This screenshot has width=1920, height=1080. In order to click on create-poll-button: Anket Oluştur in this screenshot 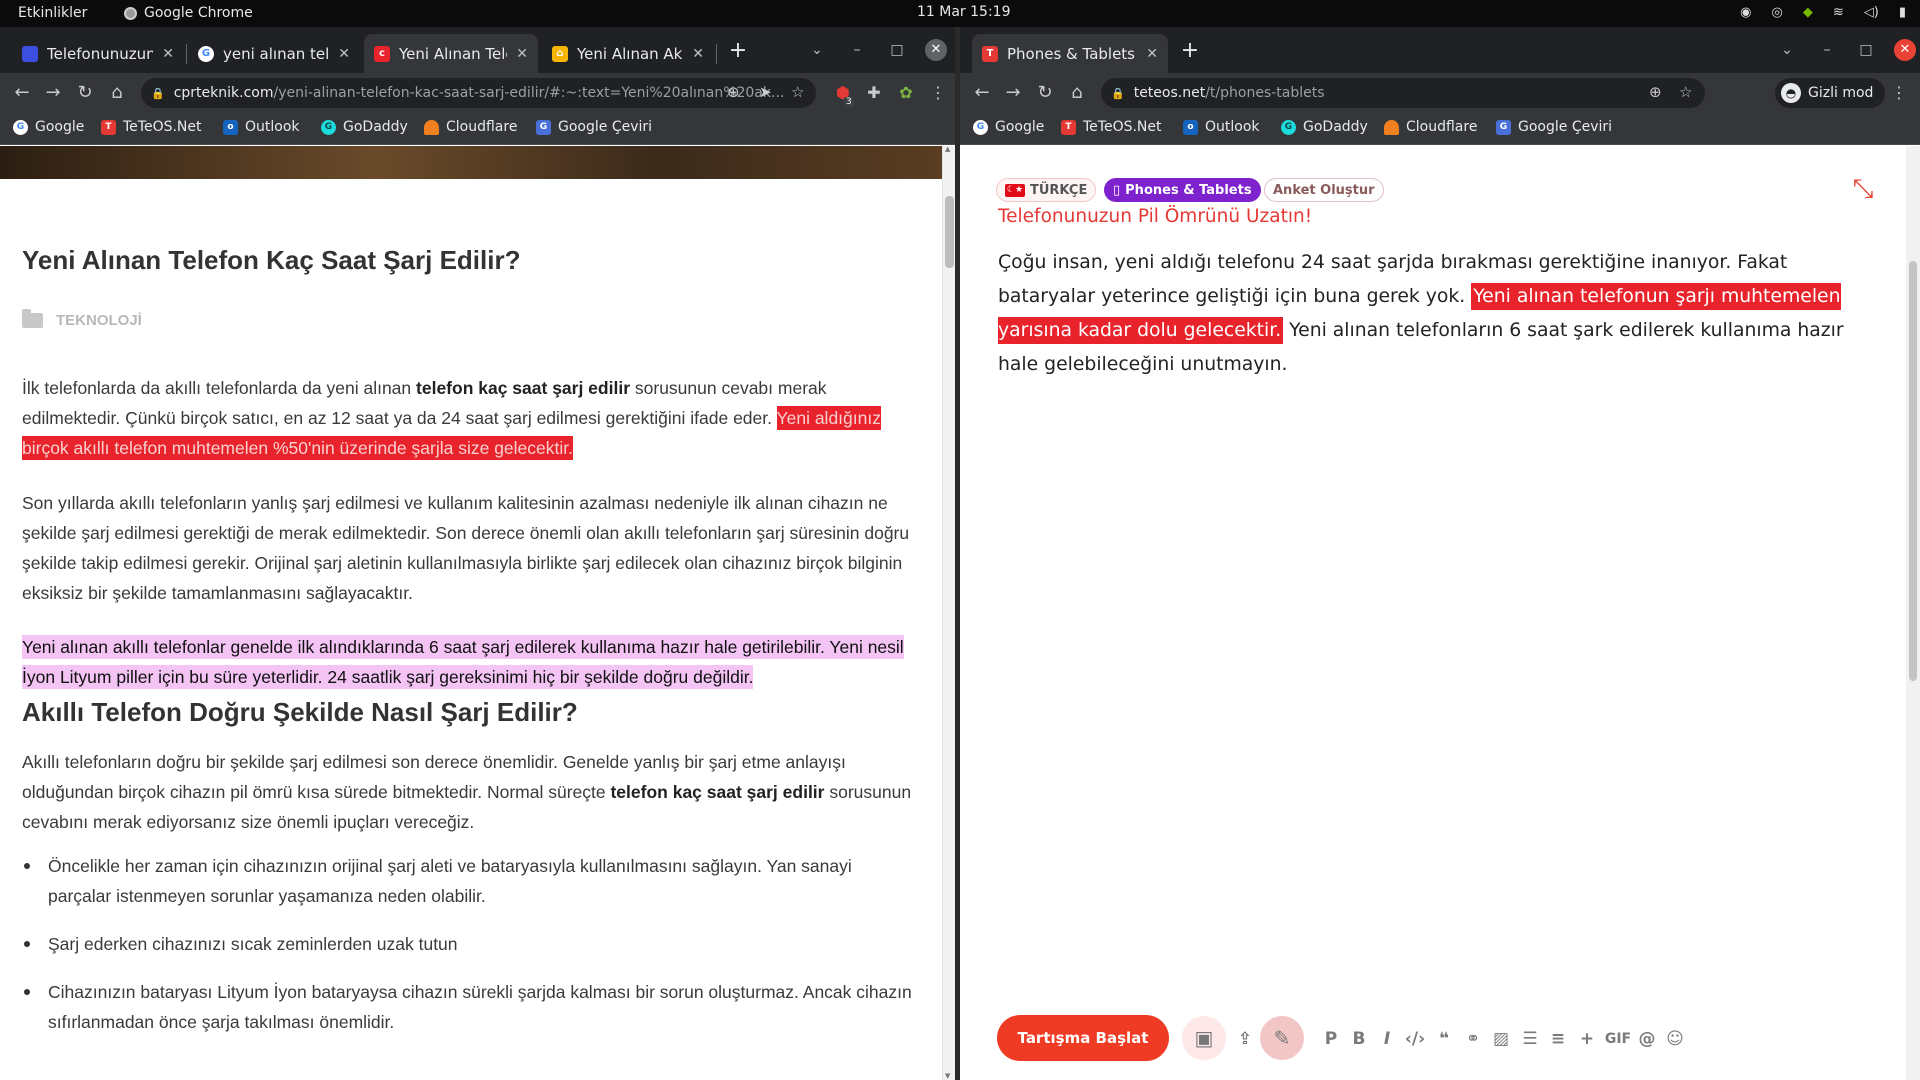, I will do `click(1324, 190)`.